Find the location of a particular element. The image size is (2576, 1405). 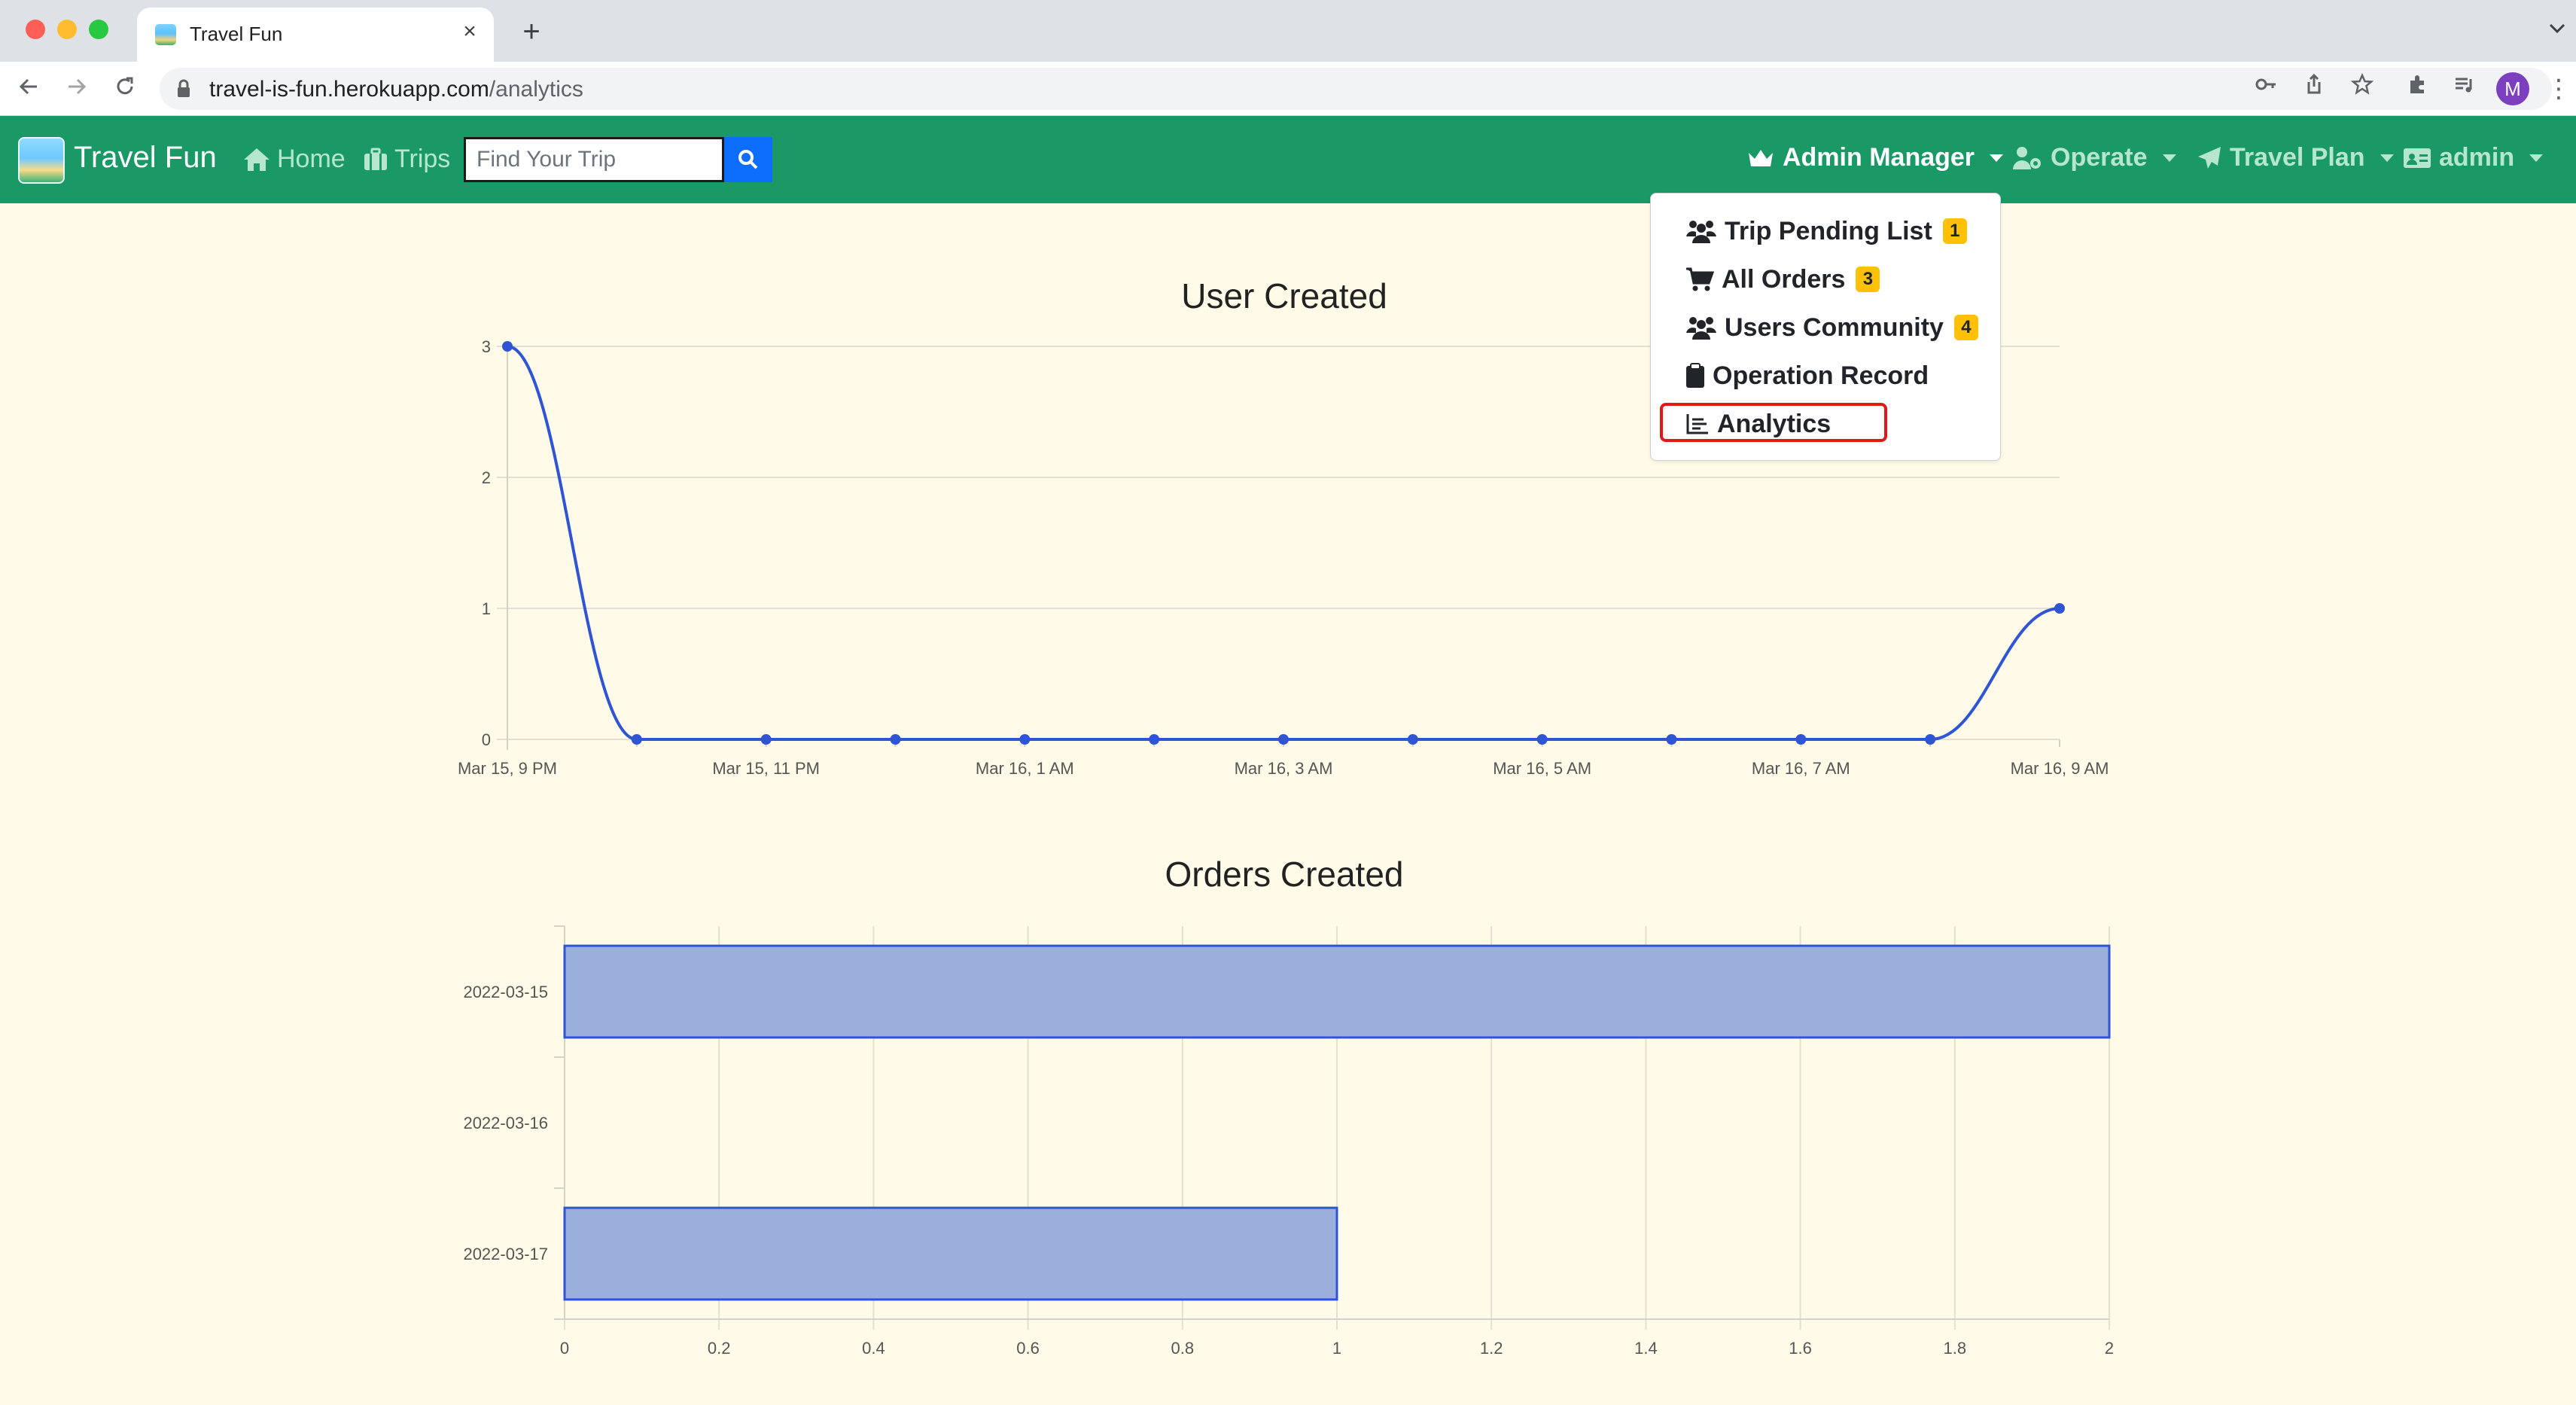

travel-plan-menu: Travel Plan is located at coordinates (2295, 157).